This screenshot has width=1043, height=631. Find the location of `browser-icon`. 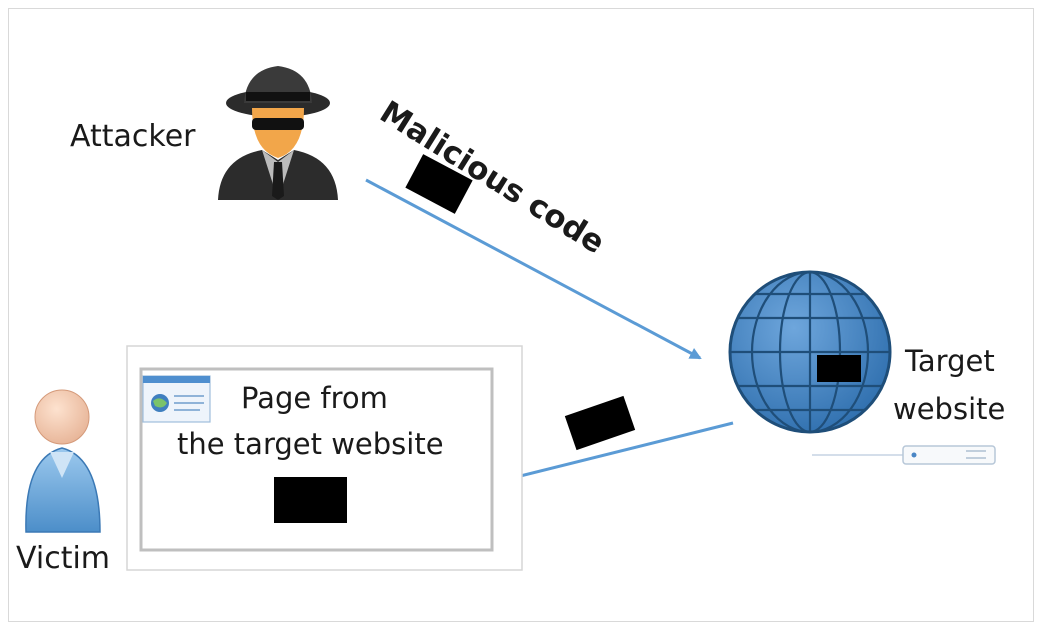

browser-icon is located at coordinates (176, 399).